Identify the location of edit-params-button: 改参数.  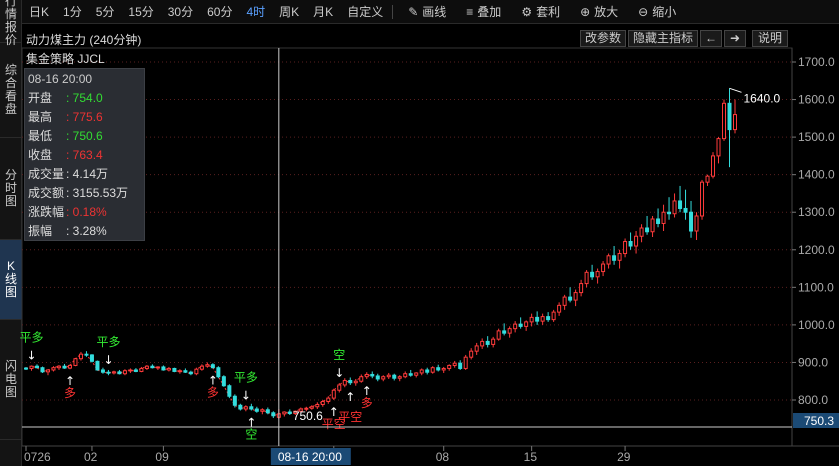
(603, 38).